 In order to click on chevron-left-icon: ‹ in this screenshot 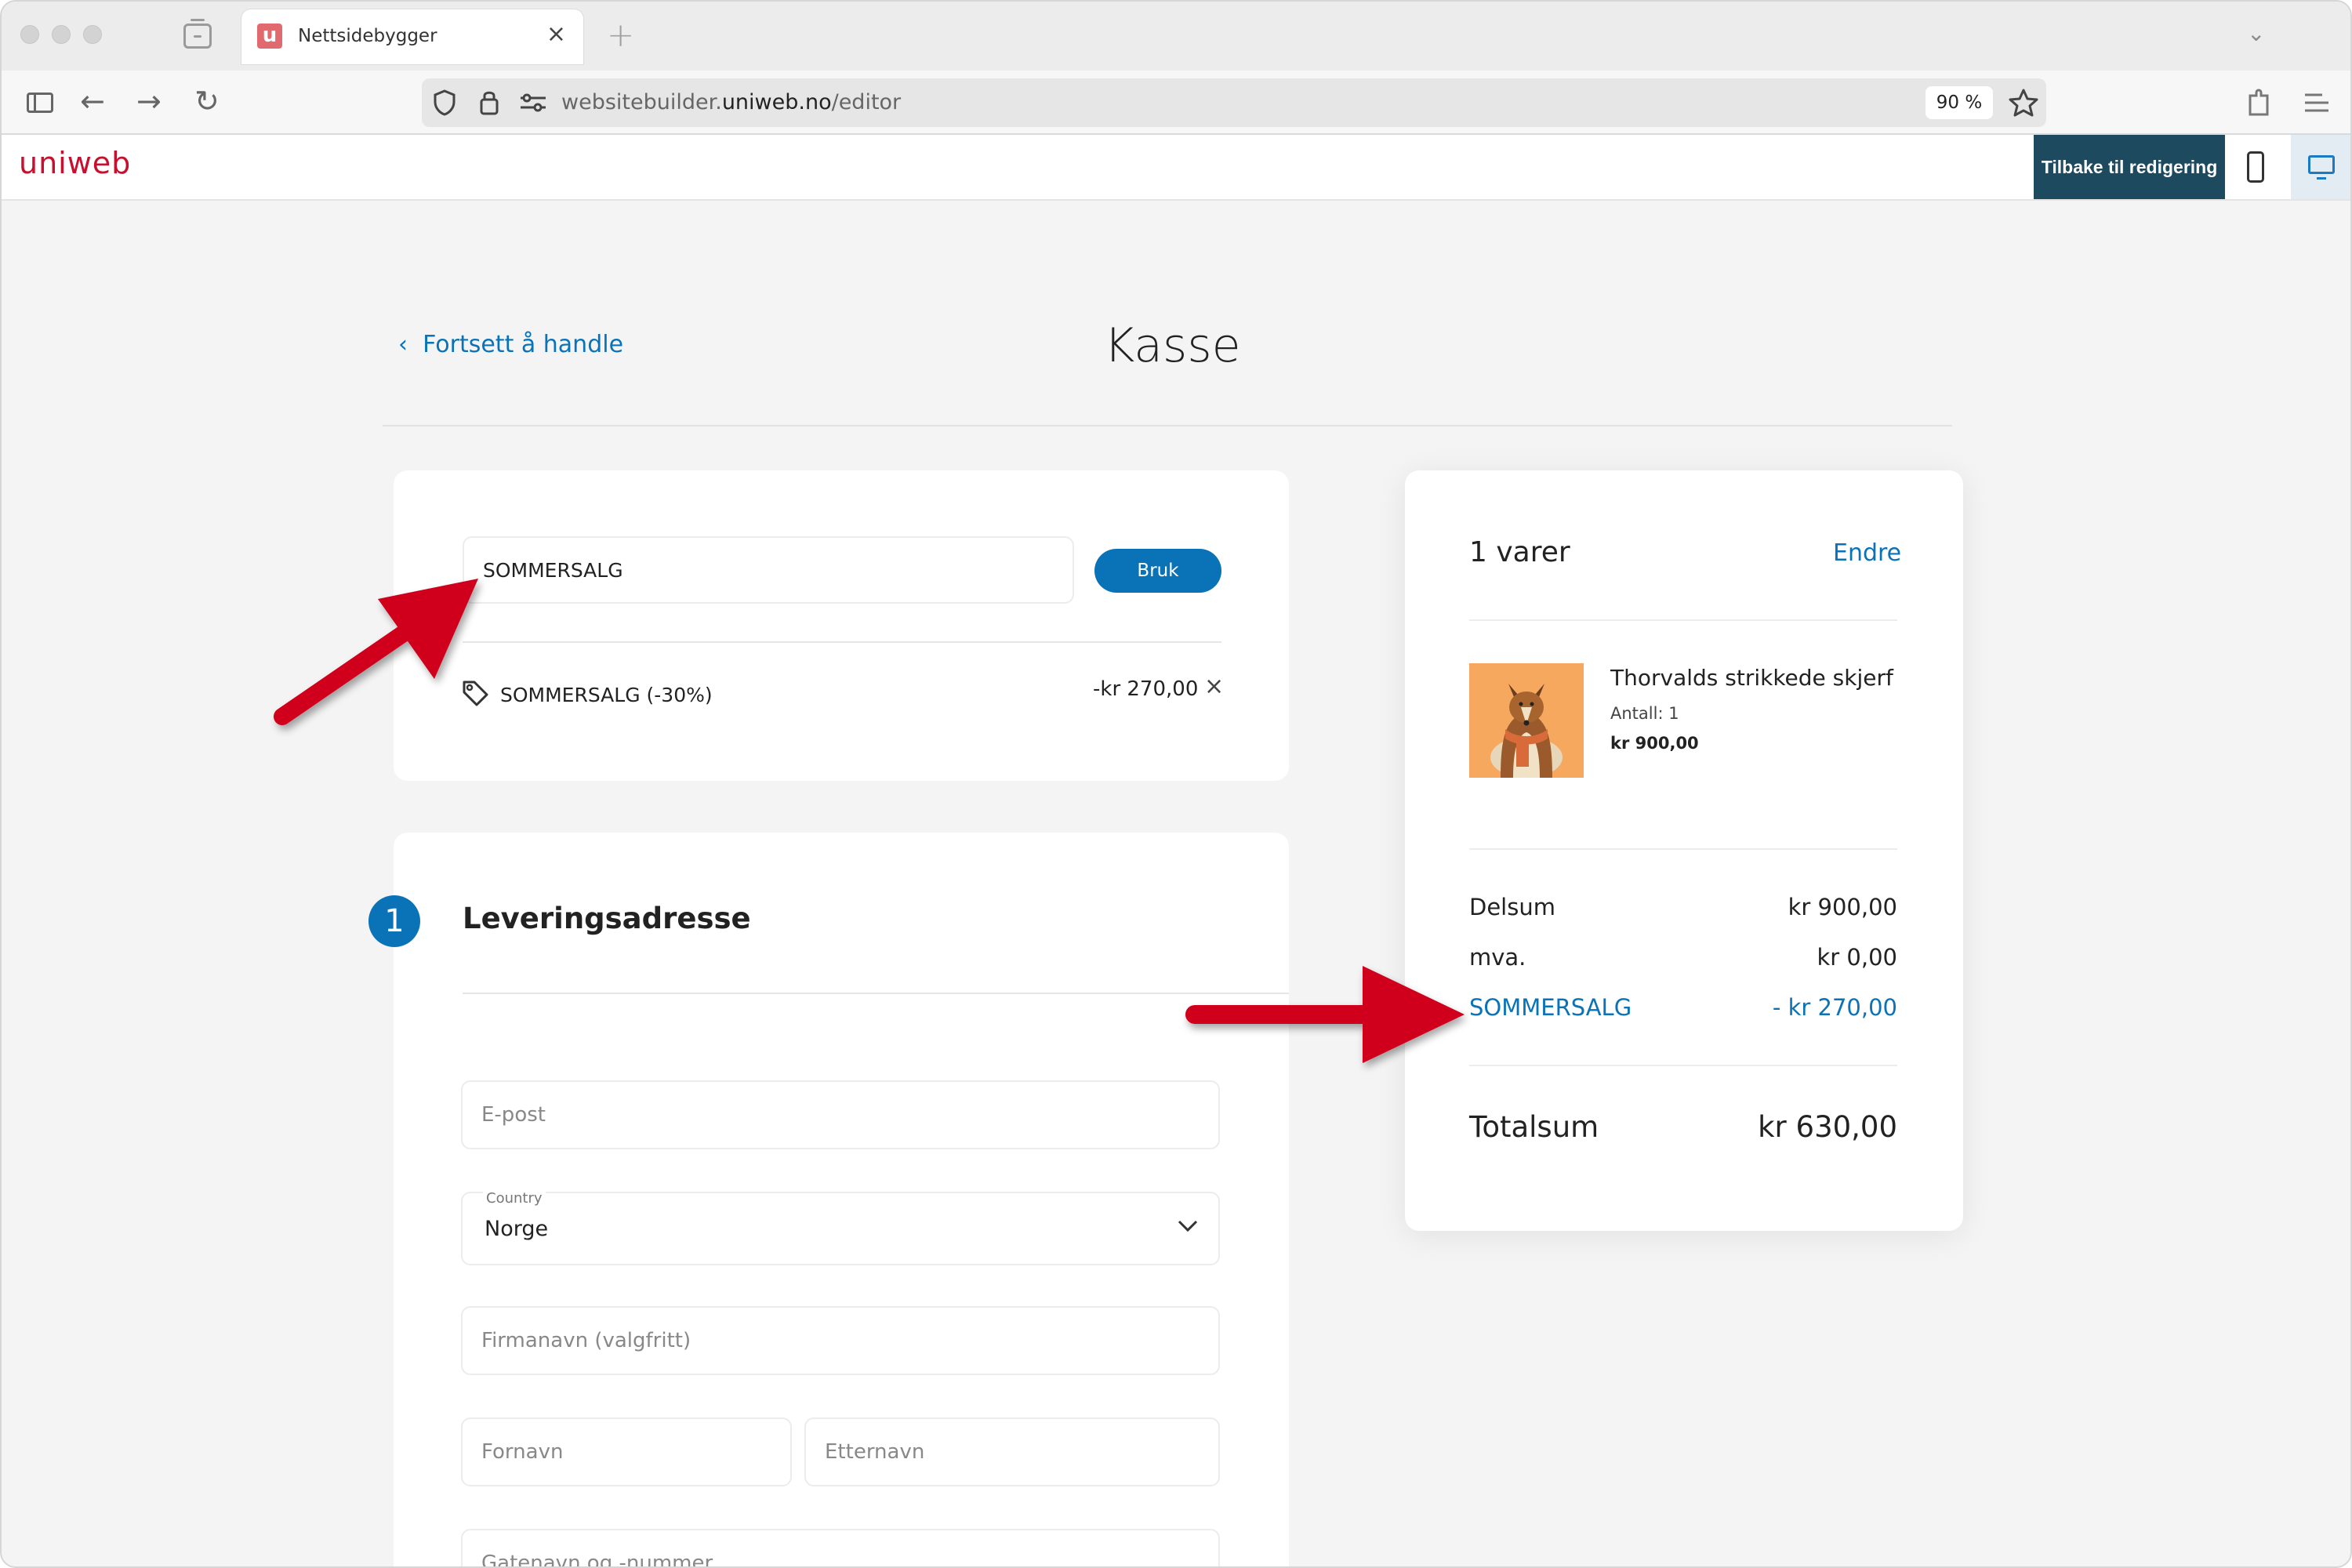, I will do `click(411, 344)`.